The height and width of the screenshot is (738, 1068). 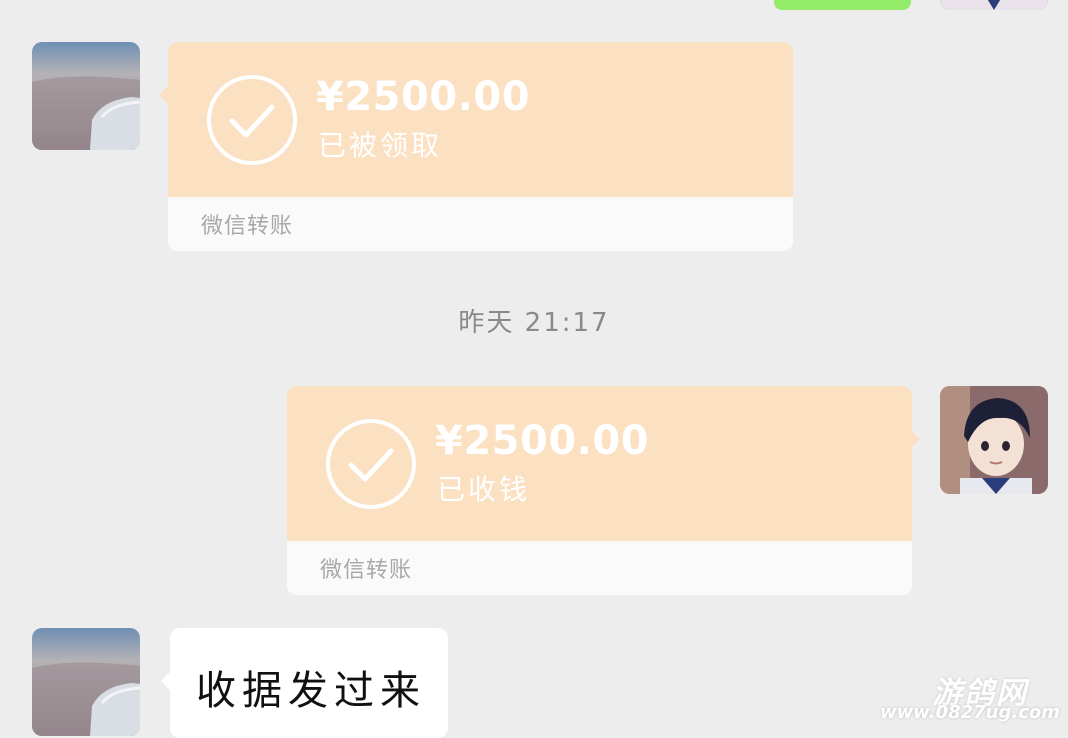 I want to click on text-message-bubble: 收据发过来, so click(x=304, y=683).